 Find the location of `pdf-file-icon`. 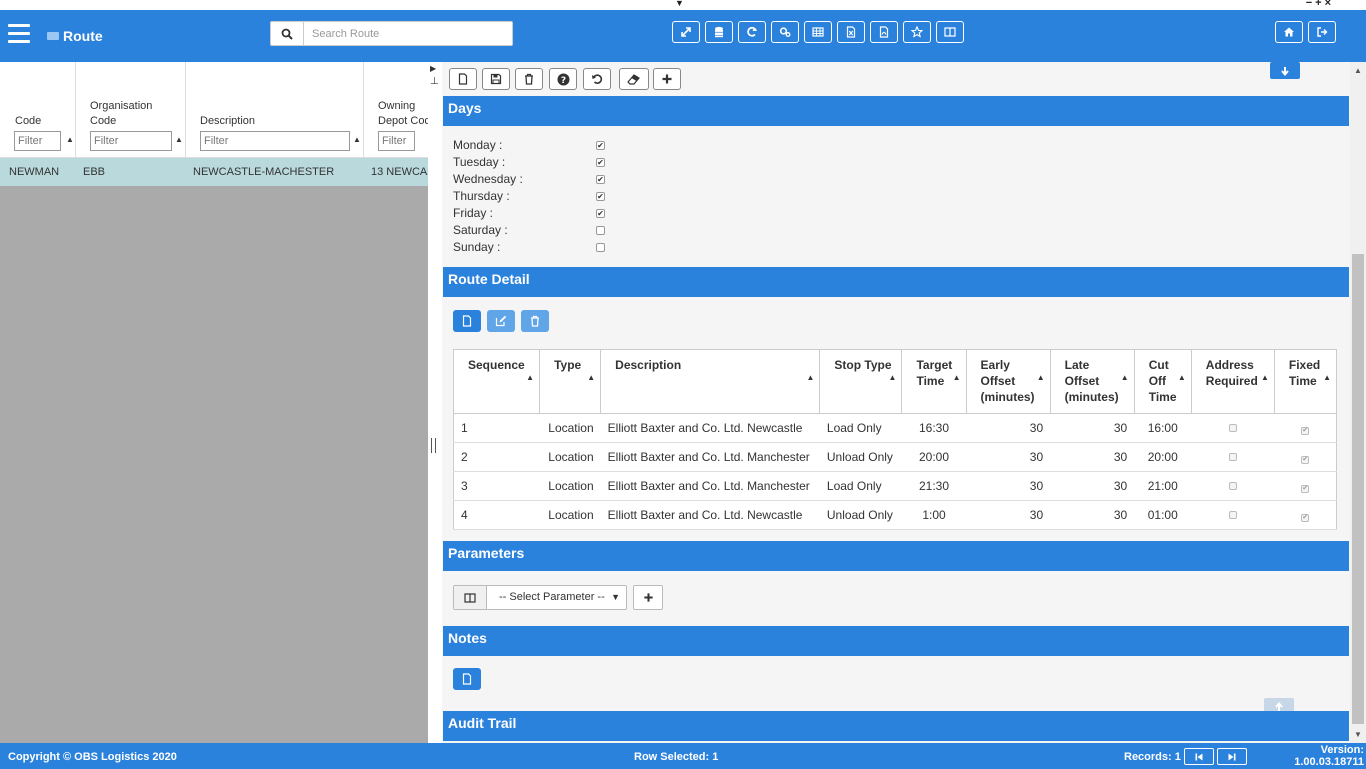

pdf-file-icon is located at coordinates (884, 32).